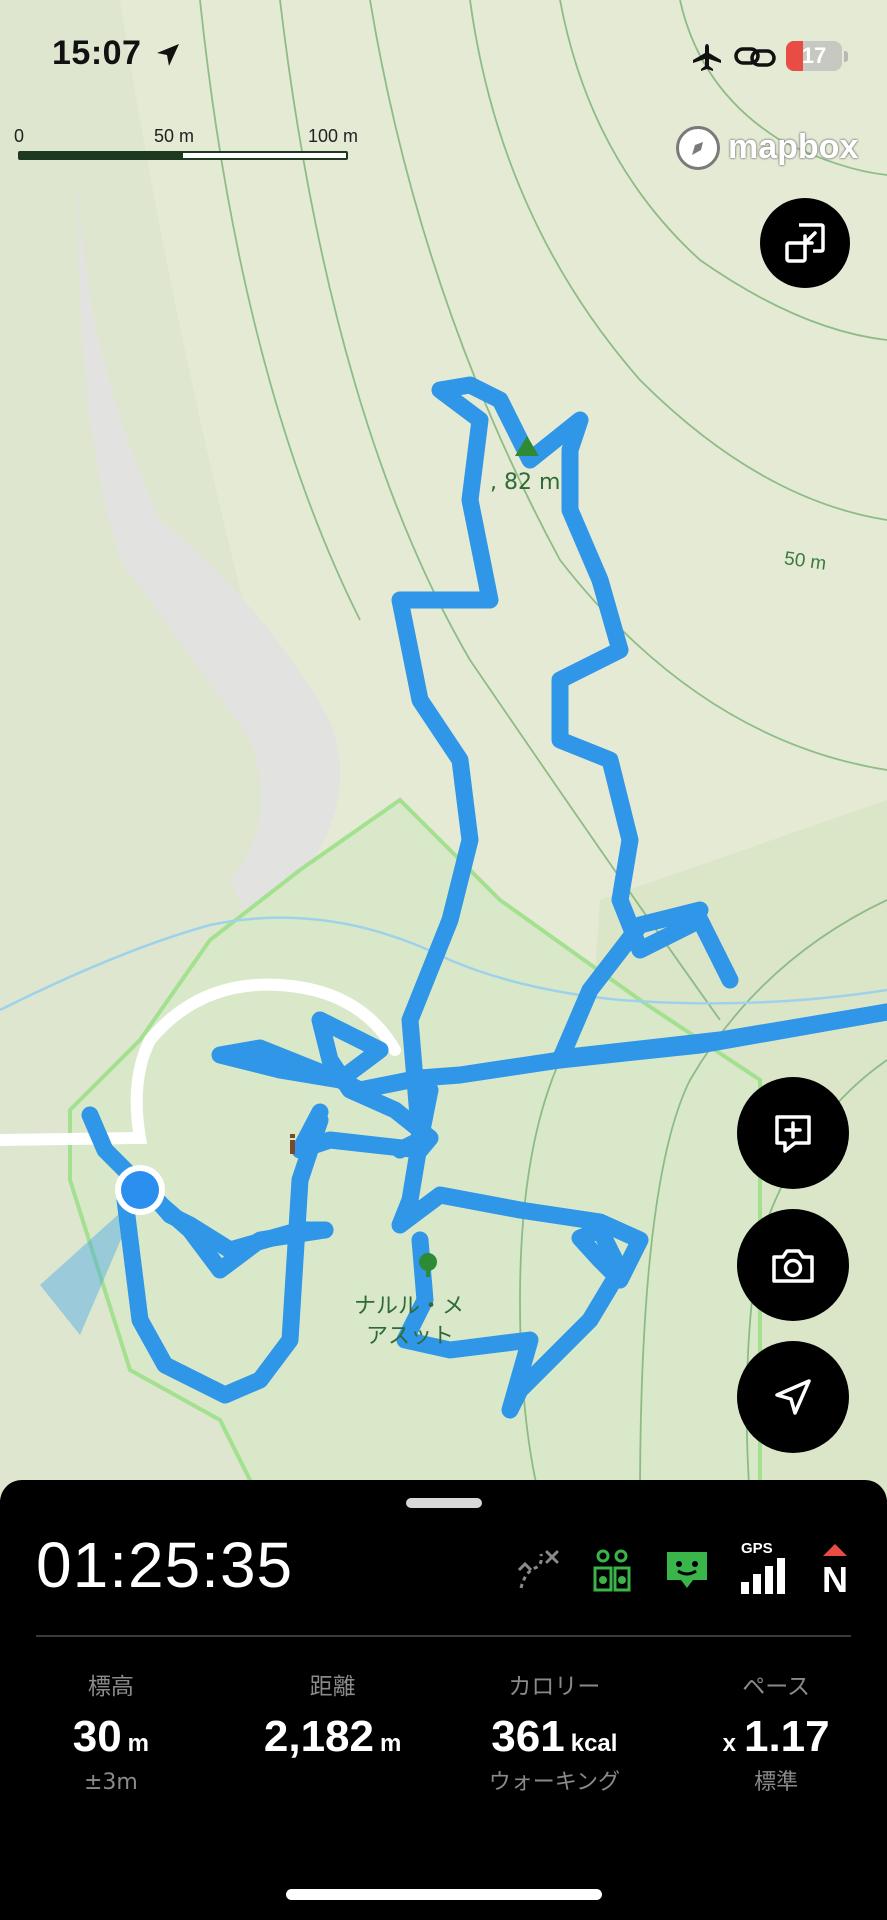  Describe the element at coordinates (539, 1570) in the screenshot. I see `route-off-icon` at that location.